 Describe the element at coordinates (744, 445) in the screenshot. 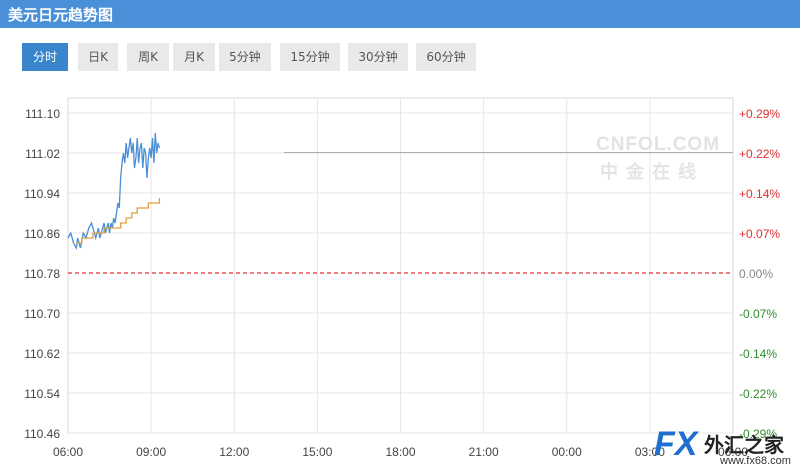

I see `logo-name: 外汇之家` at that location.